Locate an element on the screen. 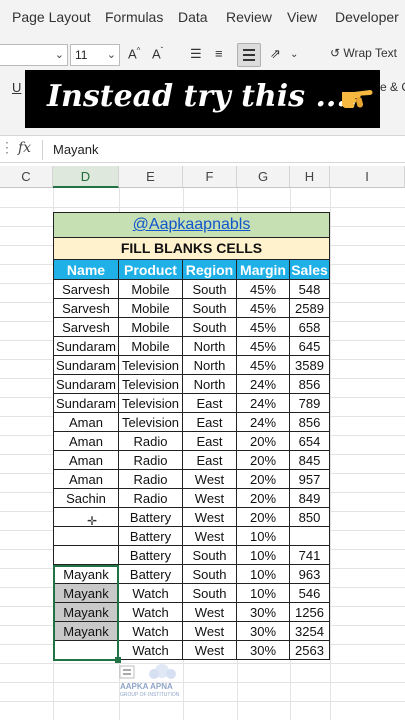  table-cell-sales: 645 is located at coordinates (310, 346).